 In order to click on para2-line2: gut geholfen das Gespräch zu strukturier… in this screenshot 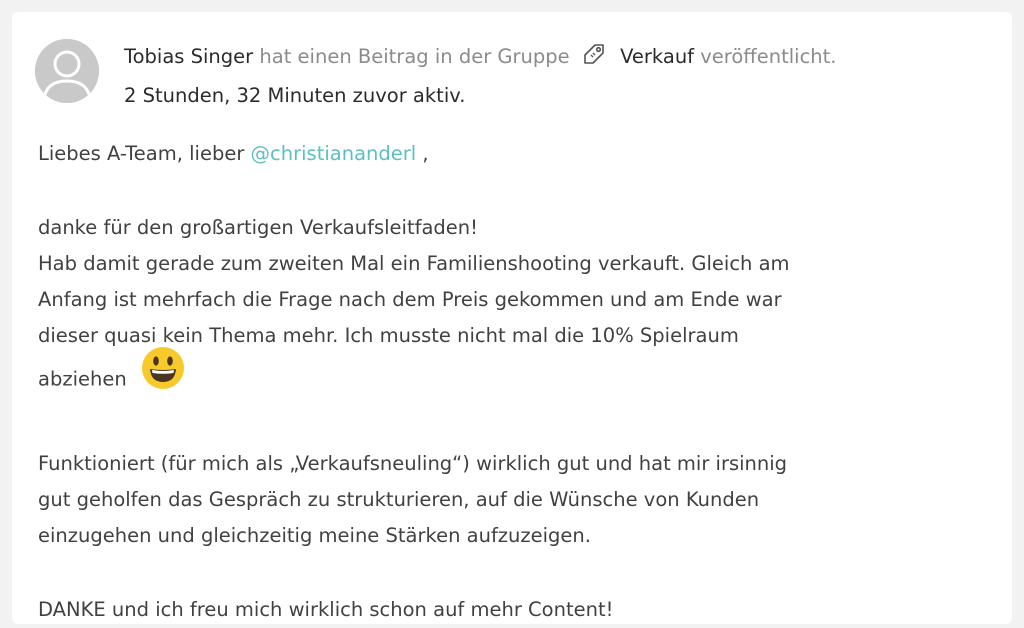, I will do `click(399, 499)`.